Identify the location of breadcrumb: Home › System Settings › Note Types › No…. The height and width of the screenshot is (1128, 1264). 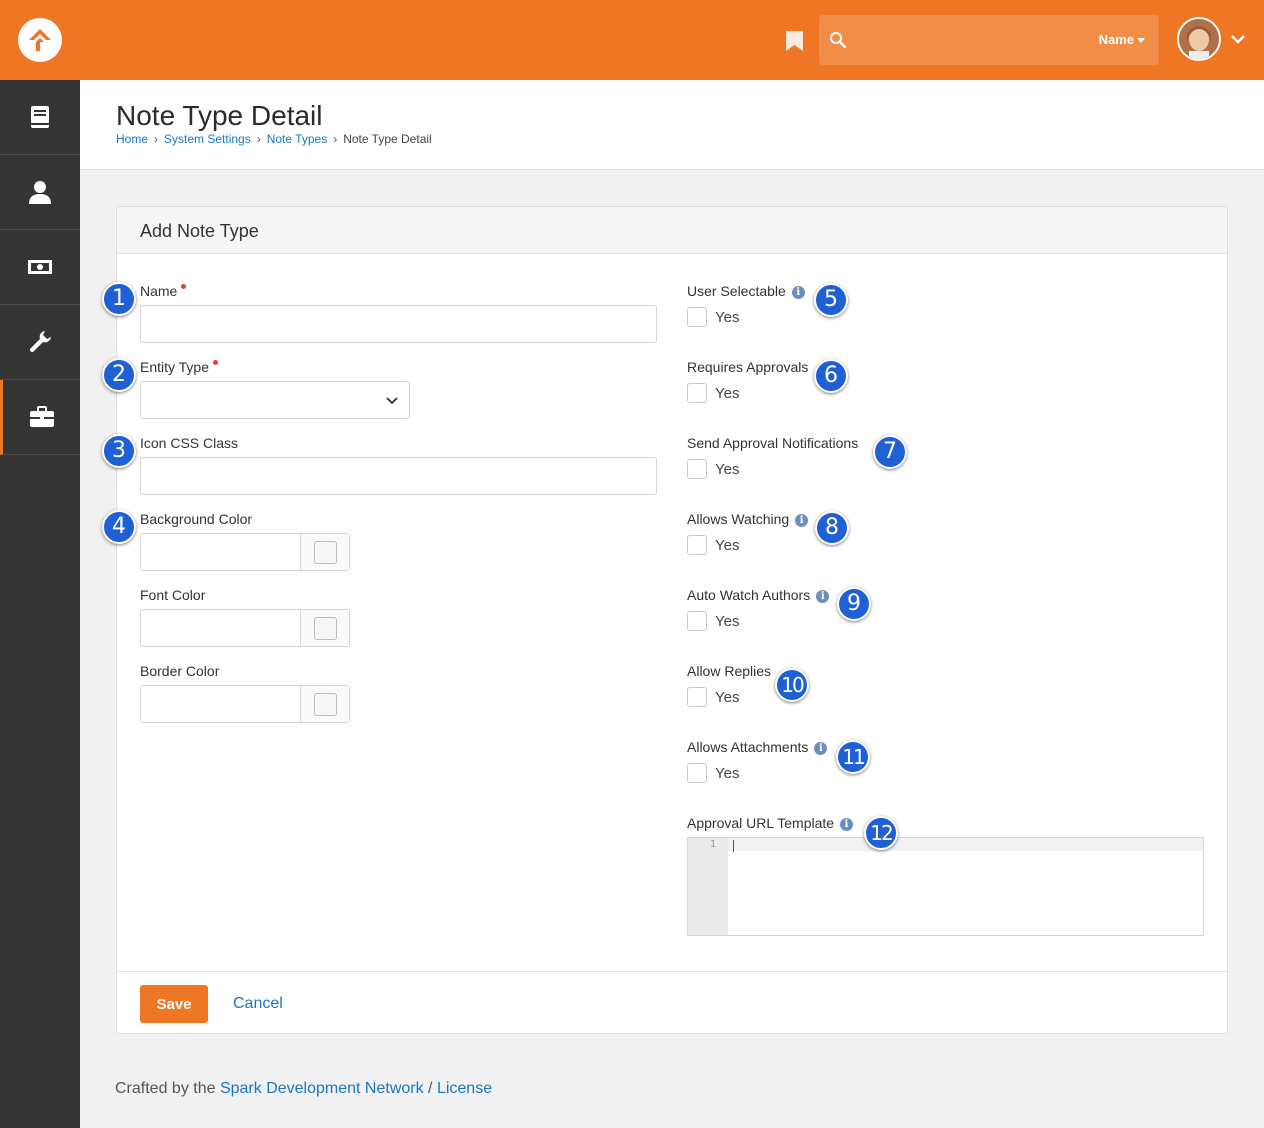
(274, 139).